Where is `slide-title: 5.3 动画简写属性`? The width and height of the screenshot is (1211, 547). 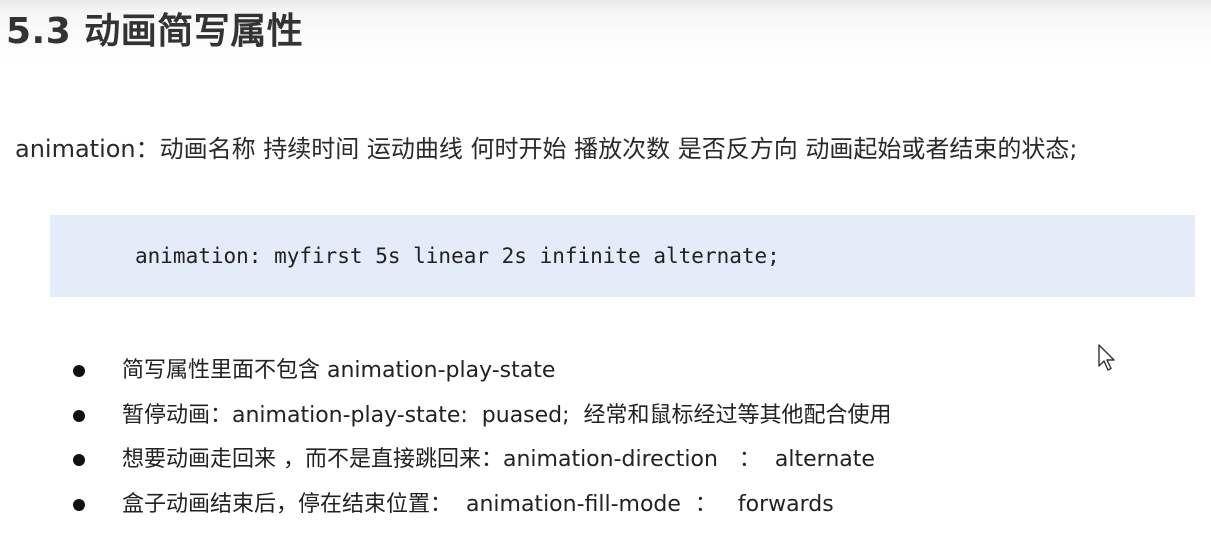 slide-title: 5.3 动画简写属性 is located at coordinates (155, 31).